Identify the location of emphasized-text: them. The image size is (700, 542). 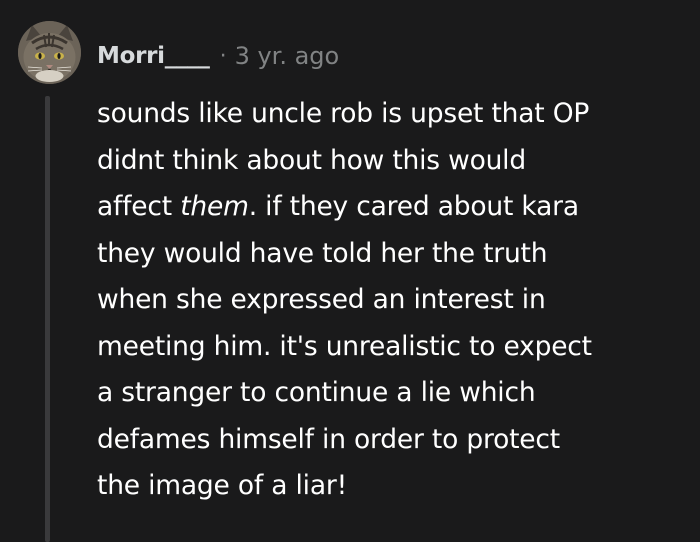
(214, 206).